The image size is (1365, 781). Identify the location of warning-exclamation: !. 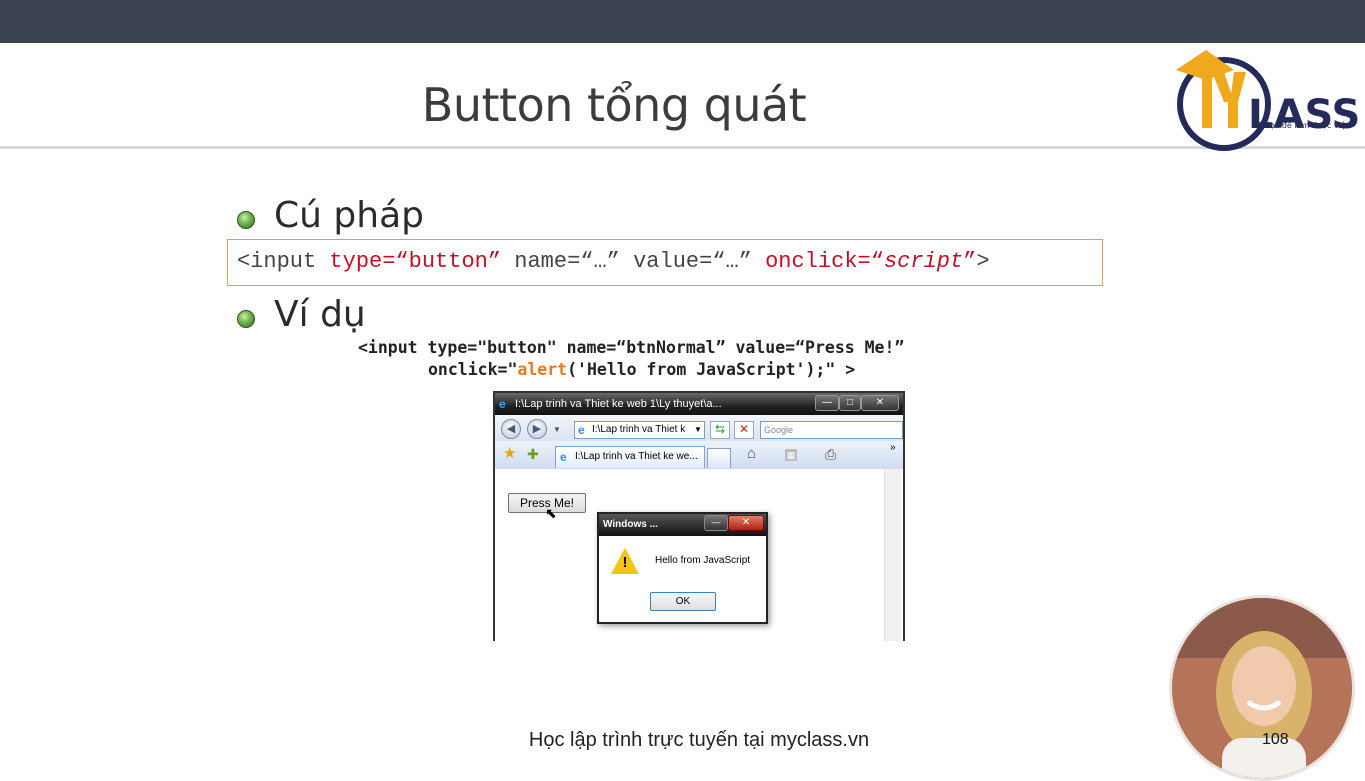
(625, 562).